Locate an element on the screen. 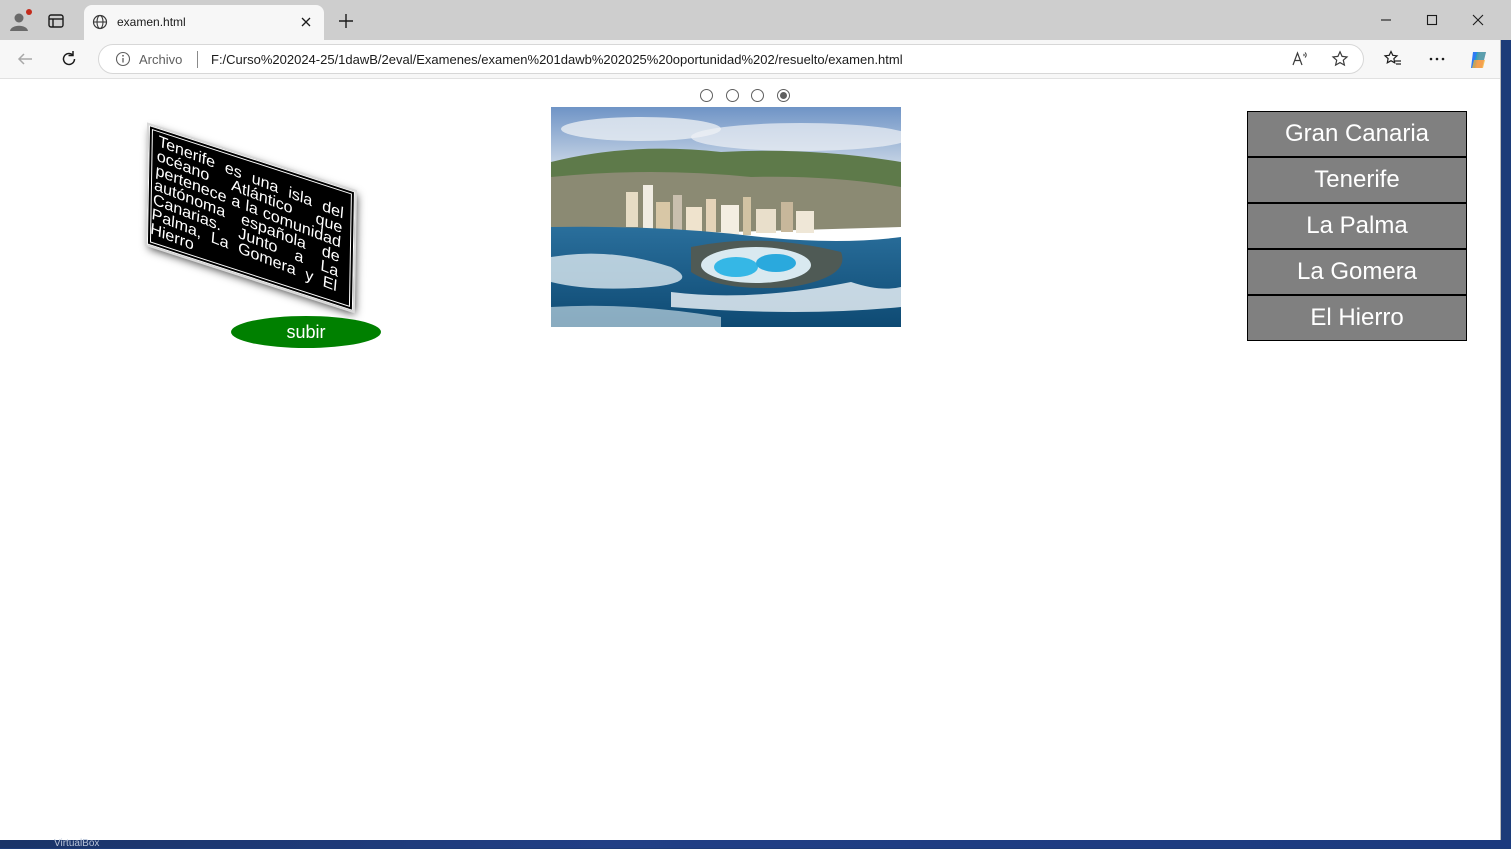  island-menu-item: El Hierro is located at coordinates (1357, 318).